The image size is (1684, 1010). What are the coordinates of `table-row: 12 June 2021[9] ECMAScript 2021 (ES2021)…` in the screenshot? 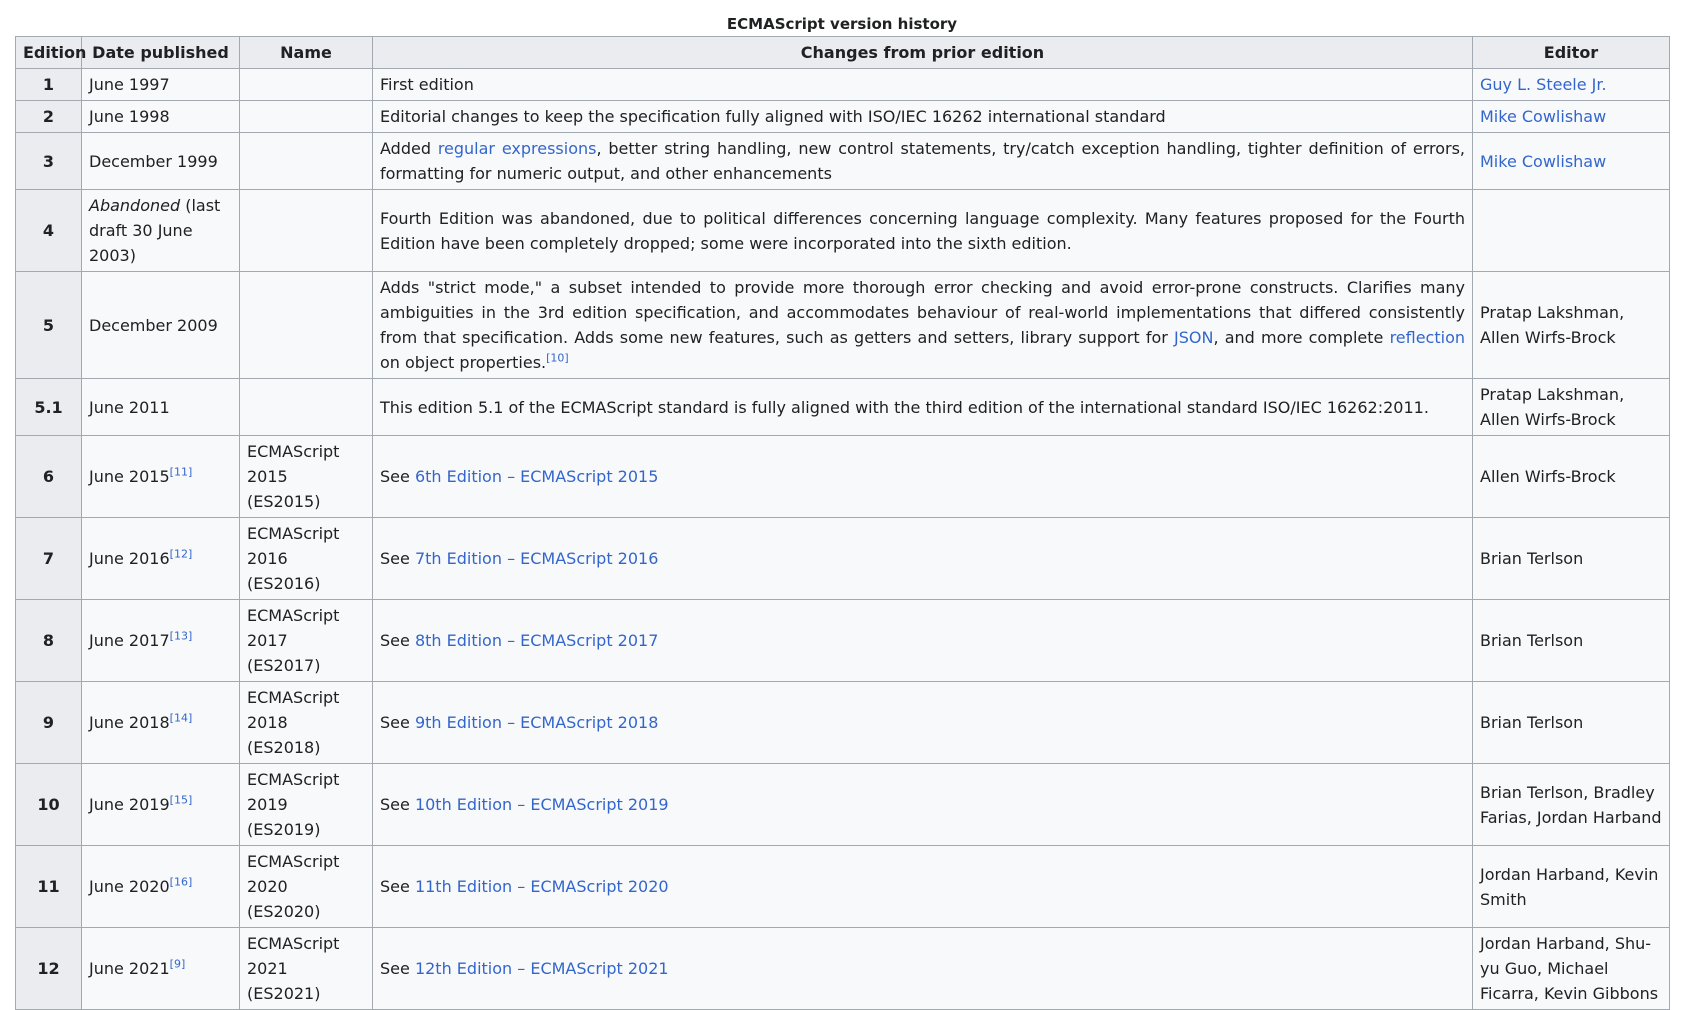 It's located at (842, 968).